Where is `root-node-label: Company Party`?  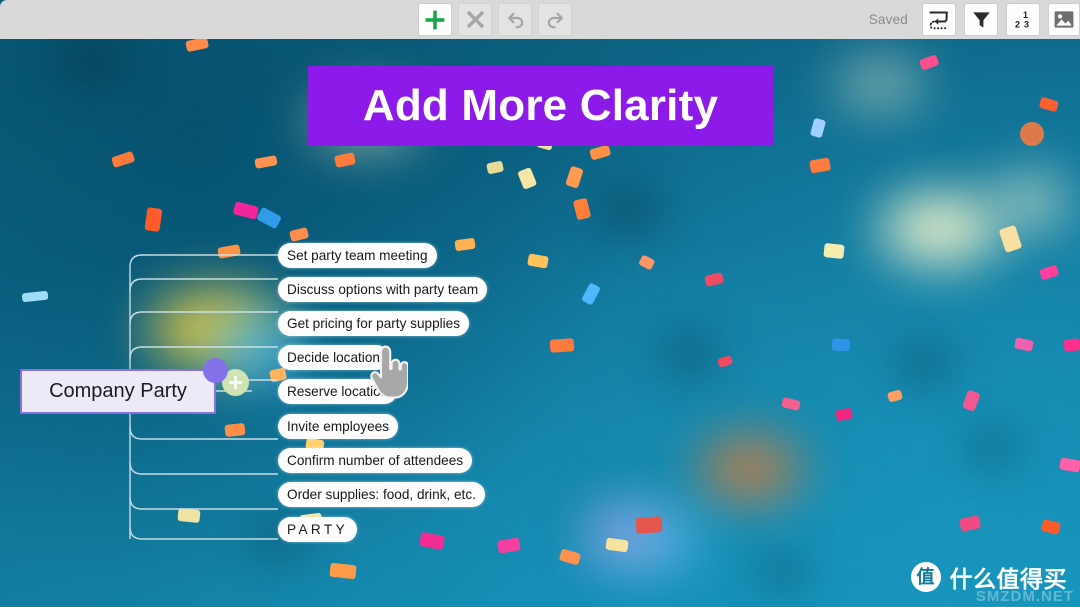 root-node-label: Company Party is located at coordinates (118, 391).